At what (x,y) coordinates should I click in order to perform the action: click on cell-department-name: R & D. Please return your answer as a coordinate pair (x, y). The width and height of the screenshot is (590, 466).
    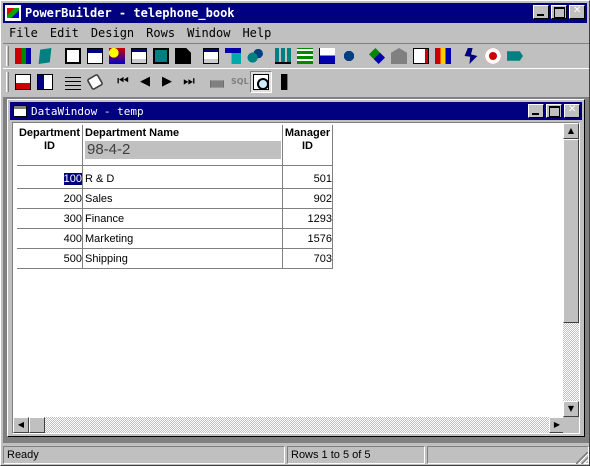
    Looking at the image, I should click on (183, 179).